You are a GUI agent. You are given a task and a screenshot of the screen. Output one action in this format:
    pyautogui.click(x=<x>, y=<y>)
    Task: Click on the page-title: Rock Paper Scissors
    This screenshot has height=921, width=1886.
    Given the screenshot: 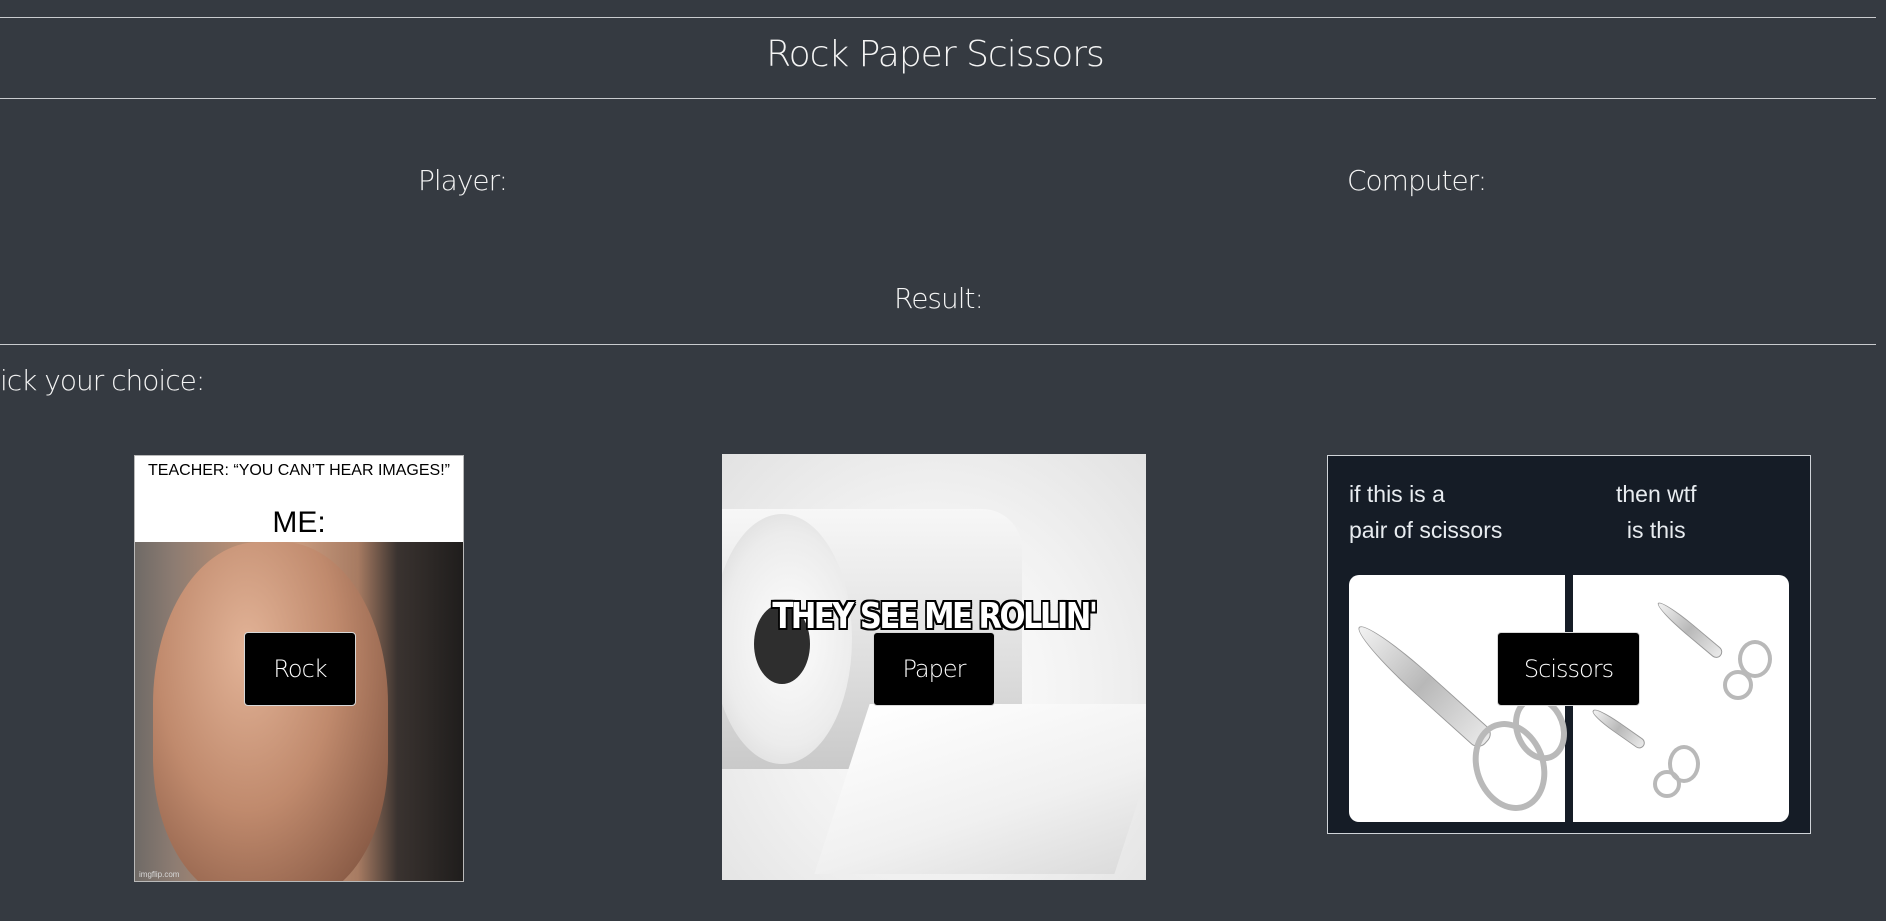 What is the action you would take?
    pyautogui.click(x=935, y=54)
    